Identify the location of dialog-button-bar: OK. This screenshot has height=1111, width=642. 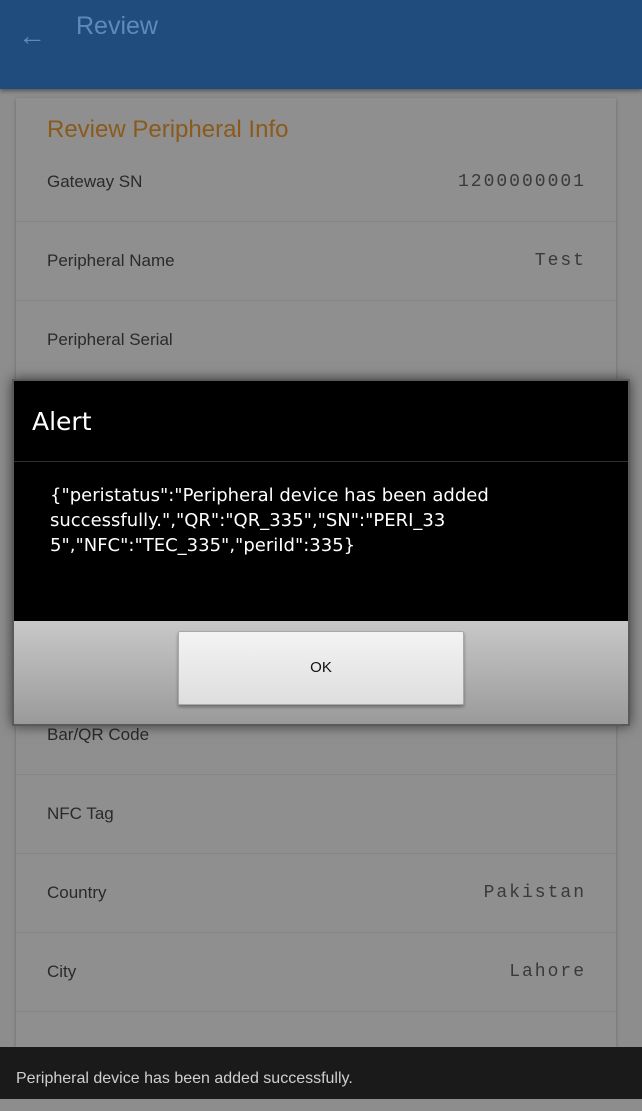
(321, 672).